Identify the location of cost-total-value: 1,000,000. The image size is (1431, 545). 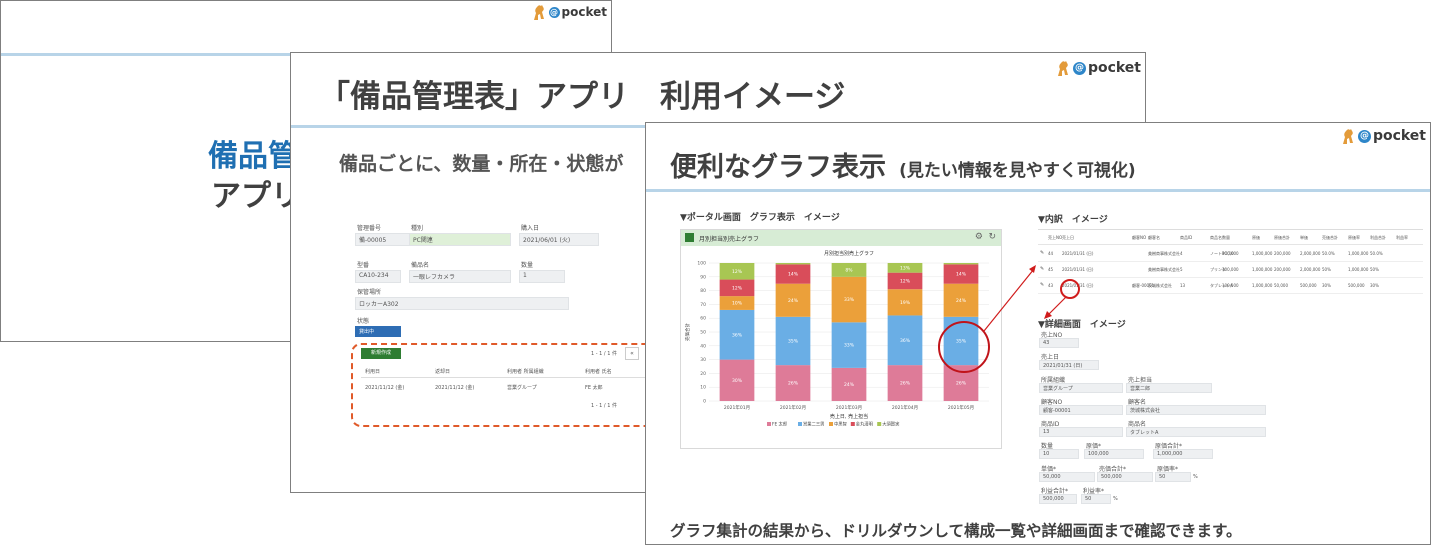
(1183, 454).